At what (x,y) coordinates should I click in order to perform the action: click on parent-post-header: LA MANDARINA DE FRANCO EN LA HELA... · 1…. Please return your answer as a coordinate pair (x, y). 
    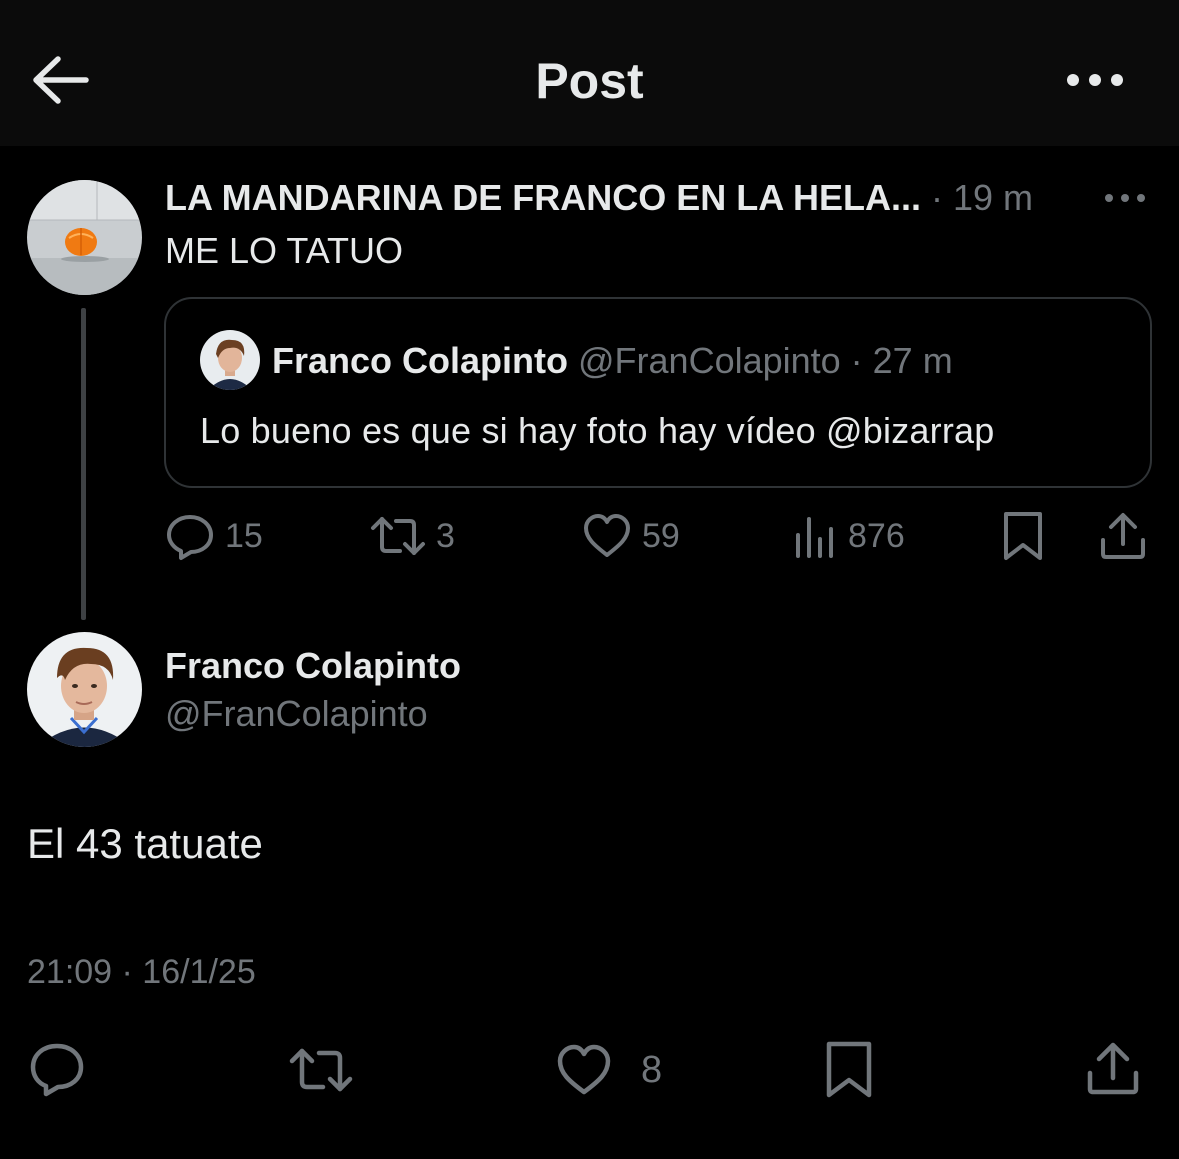
    Looking at the image, I should click on (625, 198).